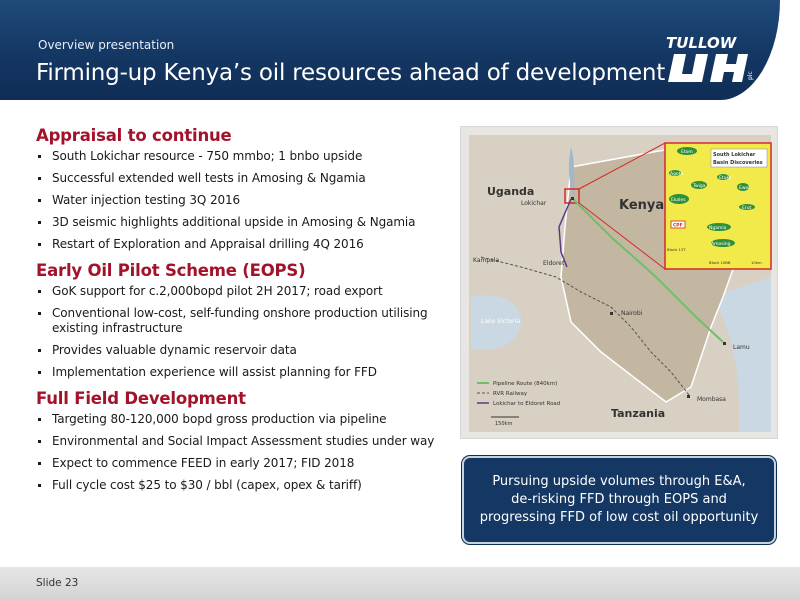 This screenshot has width=800, height=600. Describe the element at coordinates (711, 399) in the screenshot. I see `label-mombasa: Mombasa` at that location.